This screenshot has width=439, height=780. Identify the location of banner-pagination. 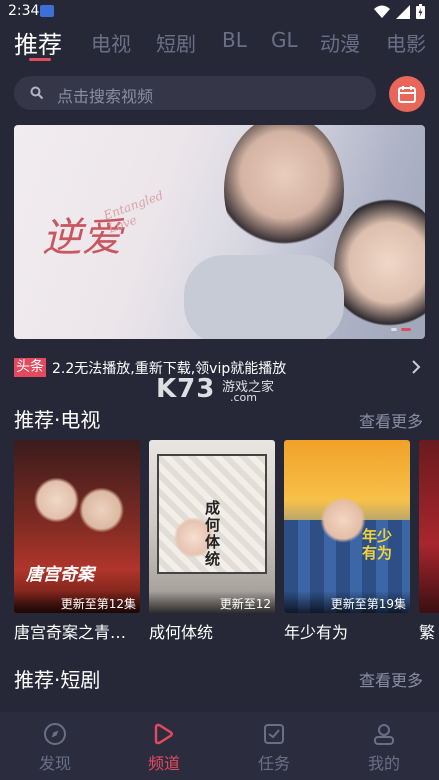
(401, 329).